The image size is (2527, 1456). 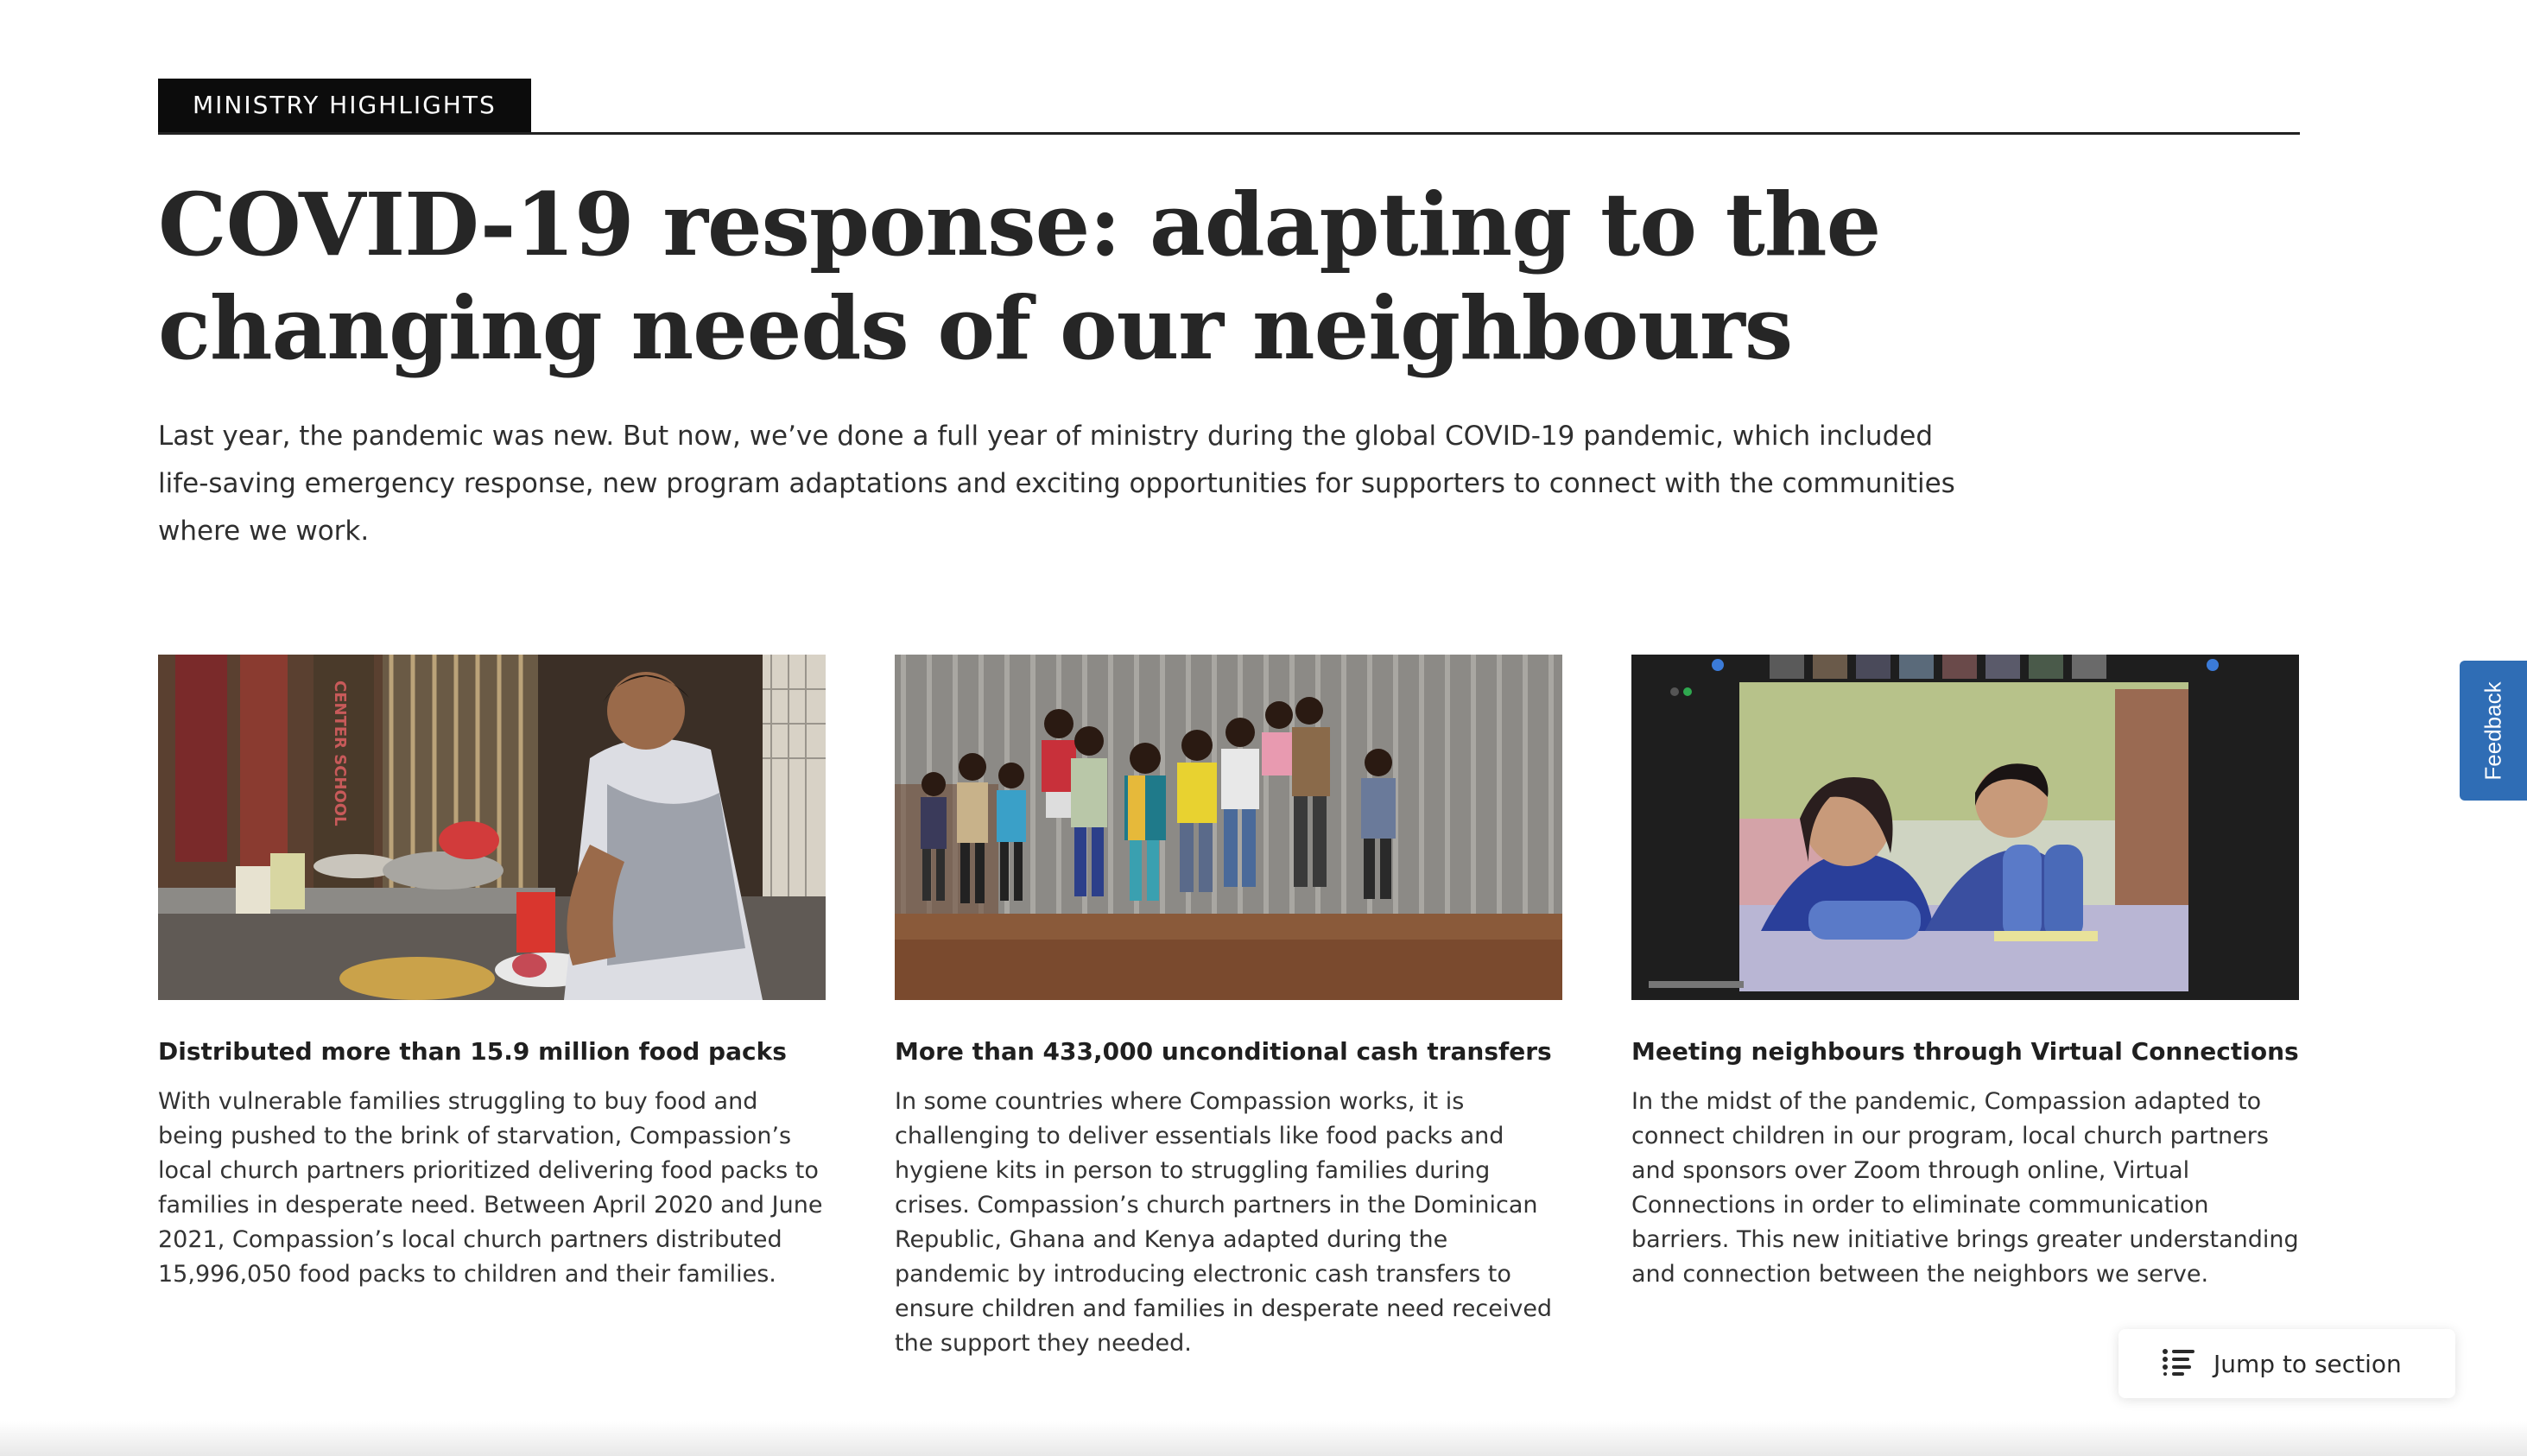 What do you see at coordinates (344, 105) in the screenshot?
I see `section-eyebrow-label: MINISTRY HIGHLIGHTS` at bounding box center [344, 105].